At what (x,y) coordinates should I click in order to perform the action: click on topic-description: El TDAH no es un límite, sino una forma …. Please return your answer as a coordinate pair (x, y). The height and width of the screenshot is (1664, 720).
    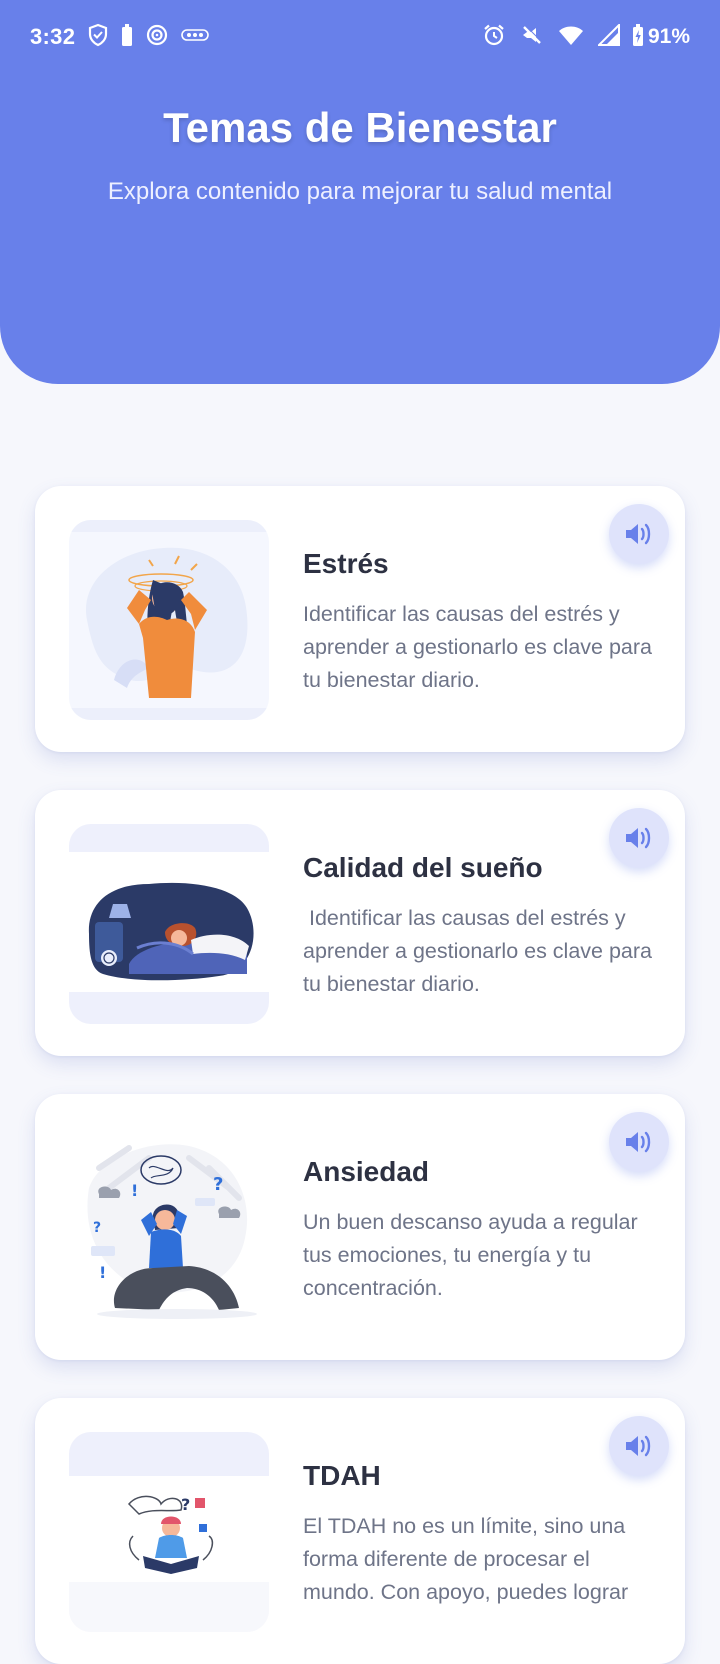
    Looking at the image, I should click on (467, 1559).